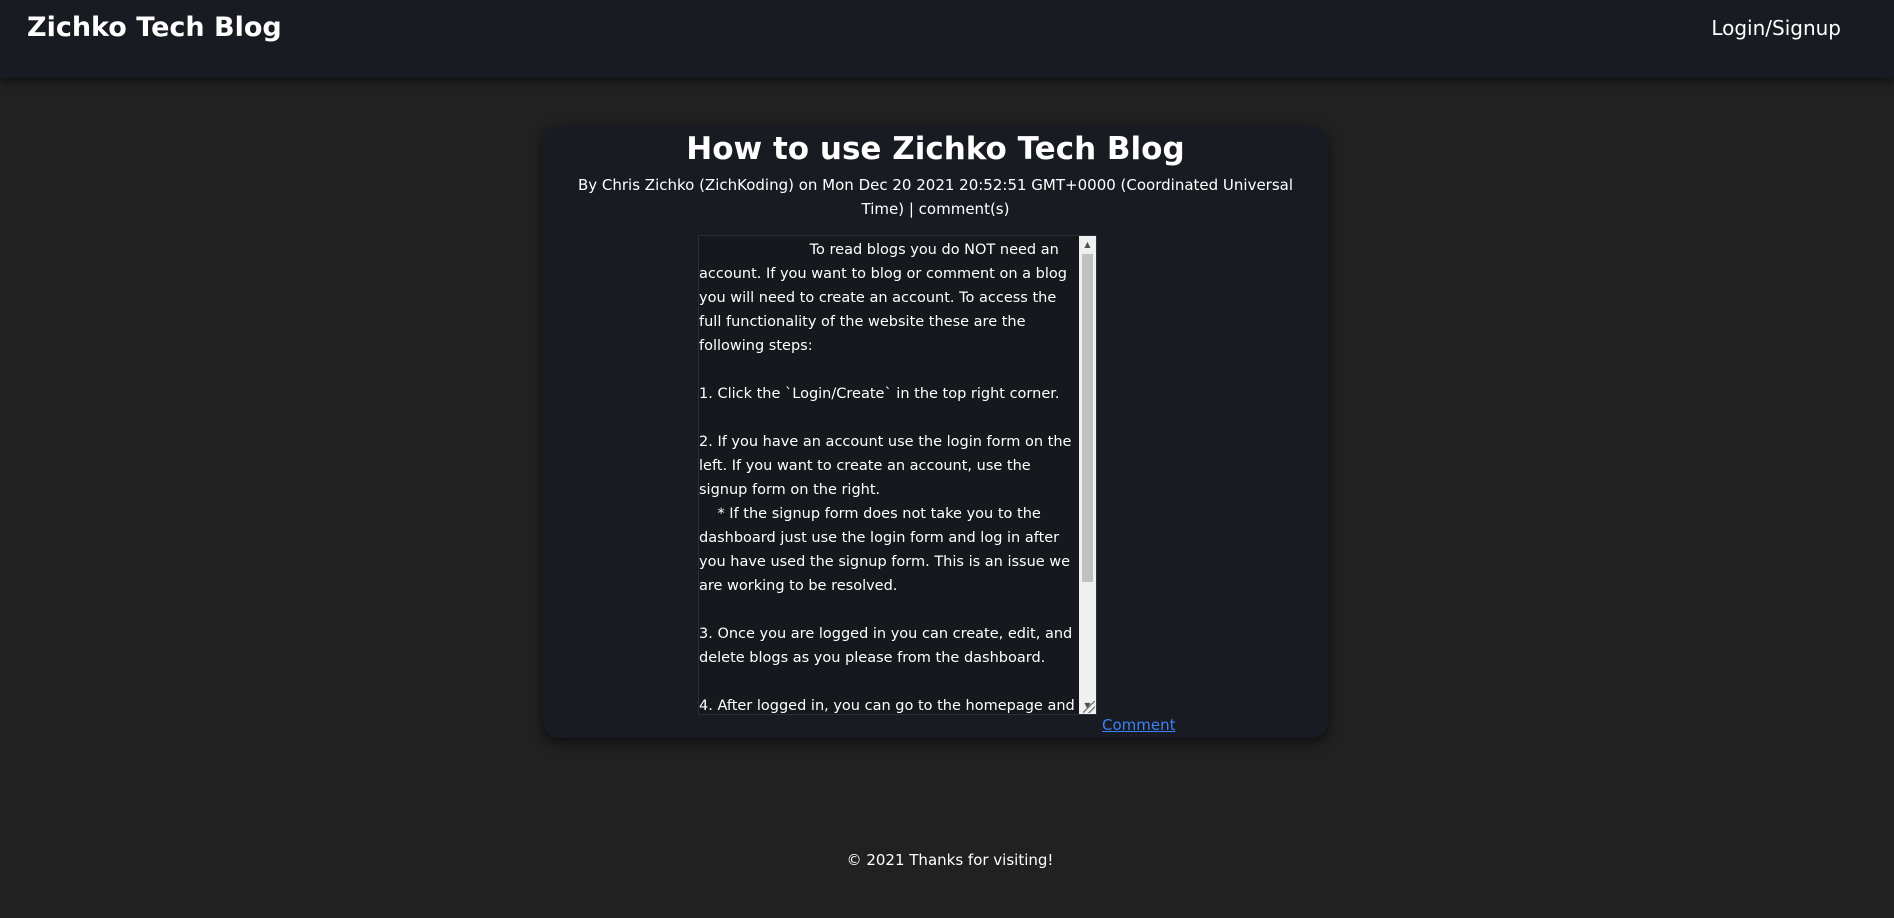 This screenshot has width=1894, height=918. Describe the element at coordinates (947, 39) in the screenshot. I see `navbar: Zichko Tech Blog Login/Signup` at that location.